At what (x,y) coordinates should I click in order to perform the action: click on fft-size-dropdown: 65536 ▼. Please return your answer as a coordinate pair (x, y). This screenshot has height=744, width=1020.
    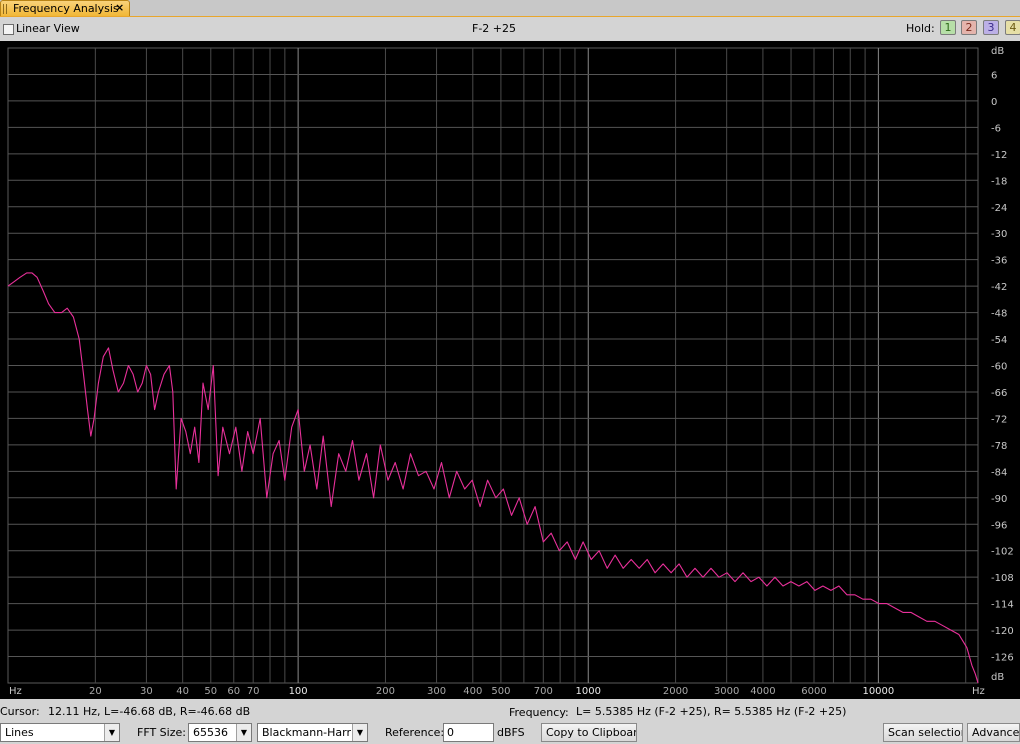
    Looking at the image, I should click on (220, 732).